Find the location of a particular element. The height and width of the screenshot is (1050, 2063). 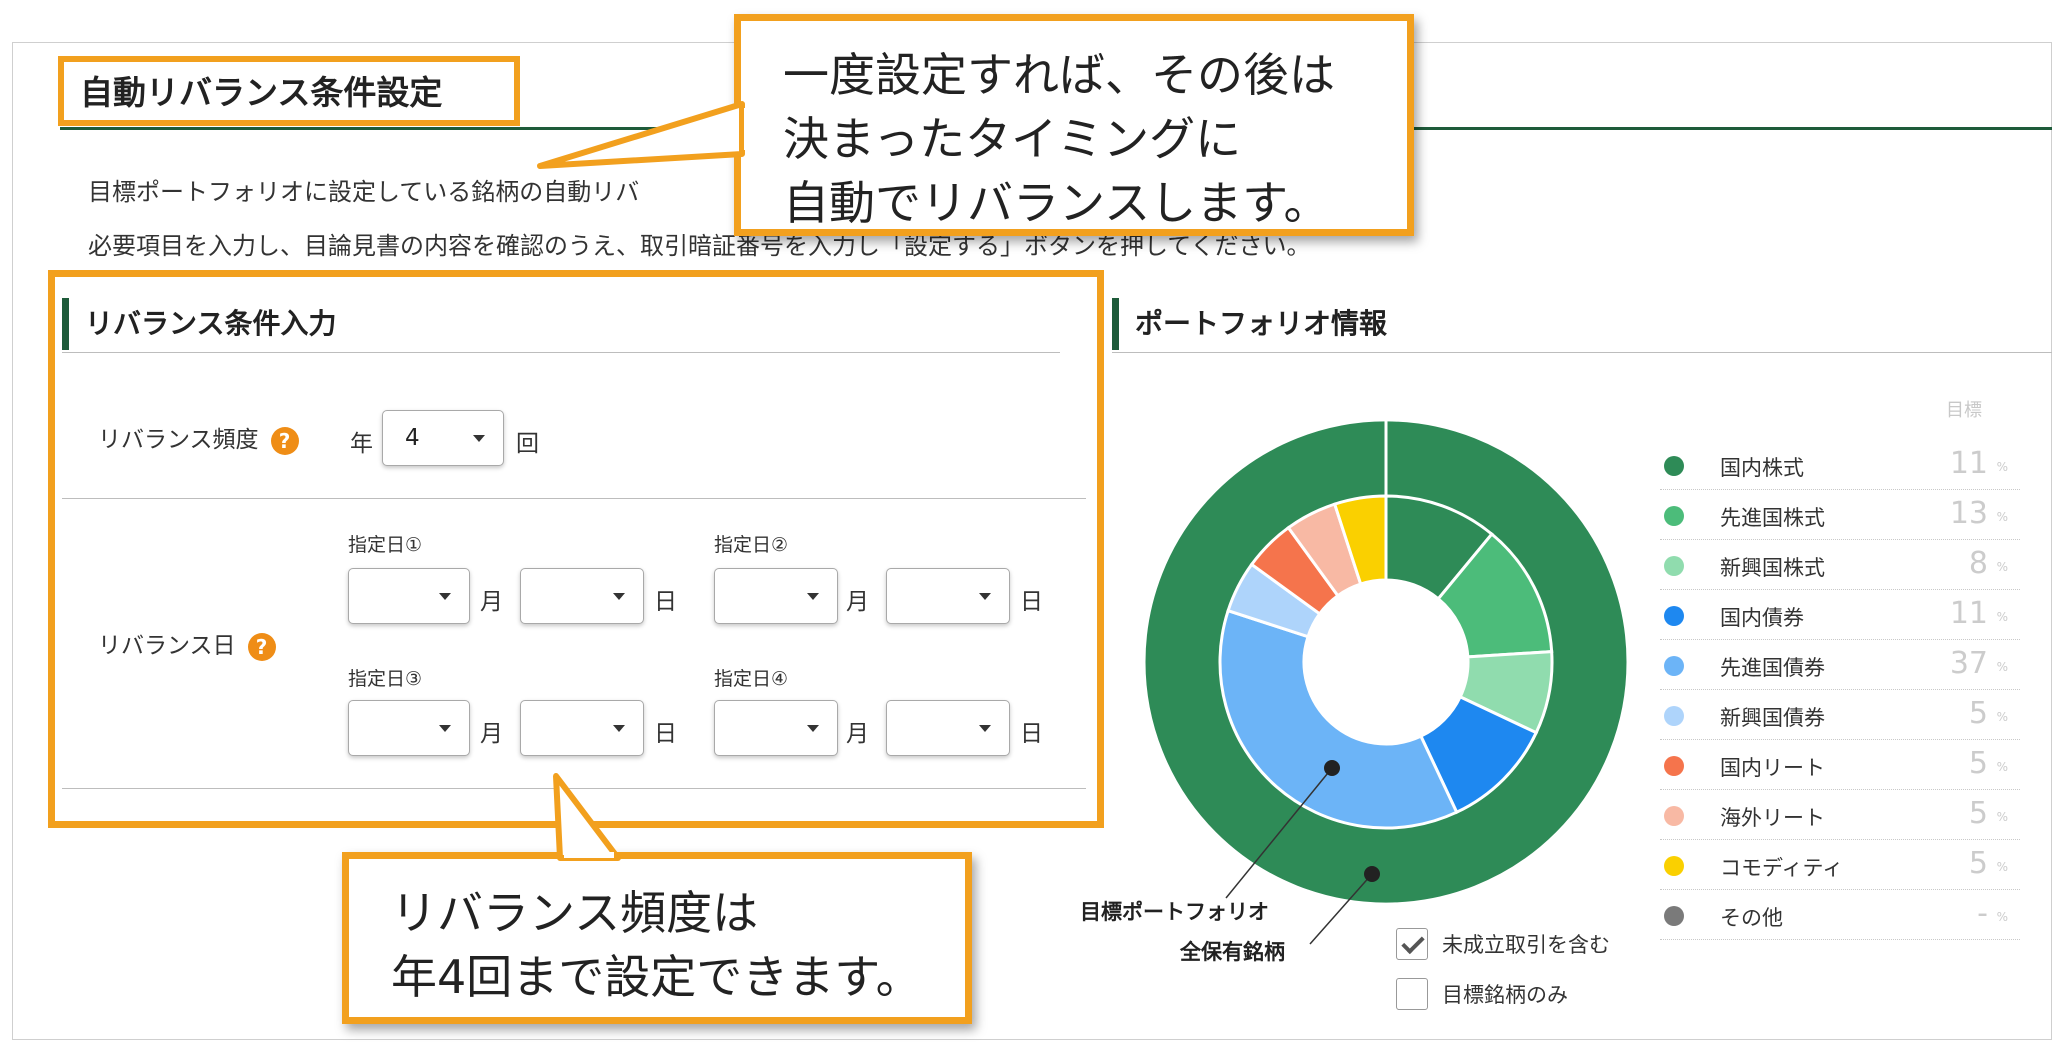

bottom-callout-pointer is located at coordinates (587, 817).